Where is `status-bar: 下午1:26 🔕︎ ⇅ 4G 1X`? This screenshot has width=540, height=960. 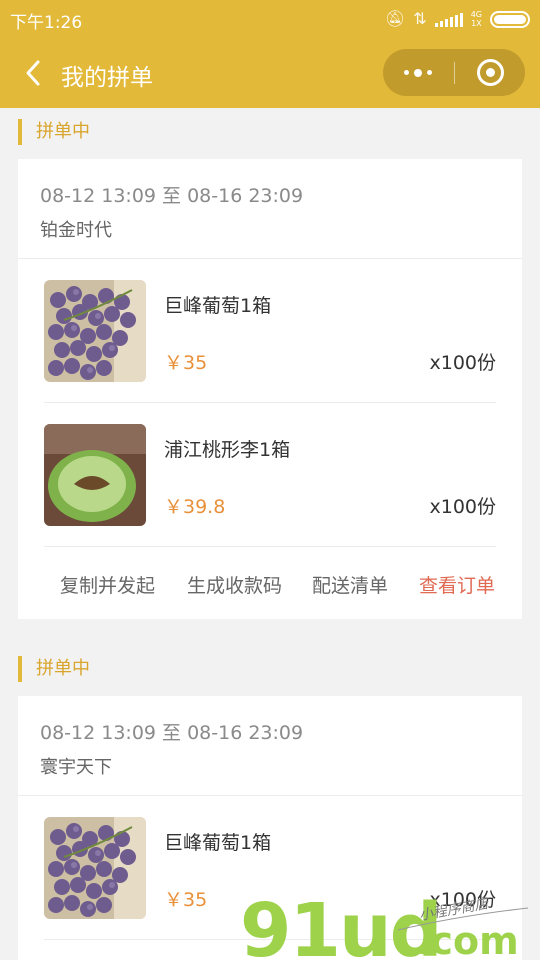 status-bar: 下午1:26 🔕︎ ⇅ 4G 1X is located at coordinates (270, 19).